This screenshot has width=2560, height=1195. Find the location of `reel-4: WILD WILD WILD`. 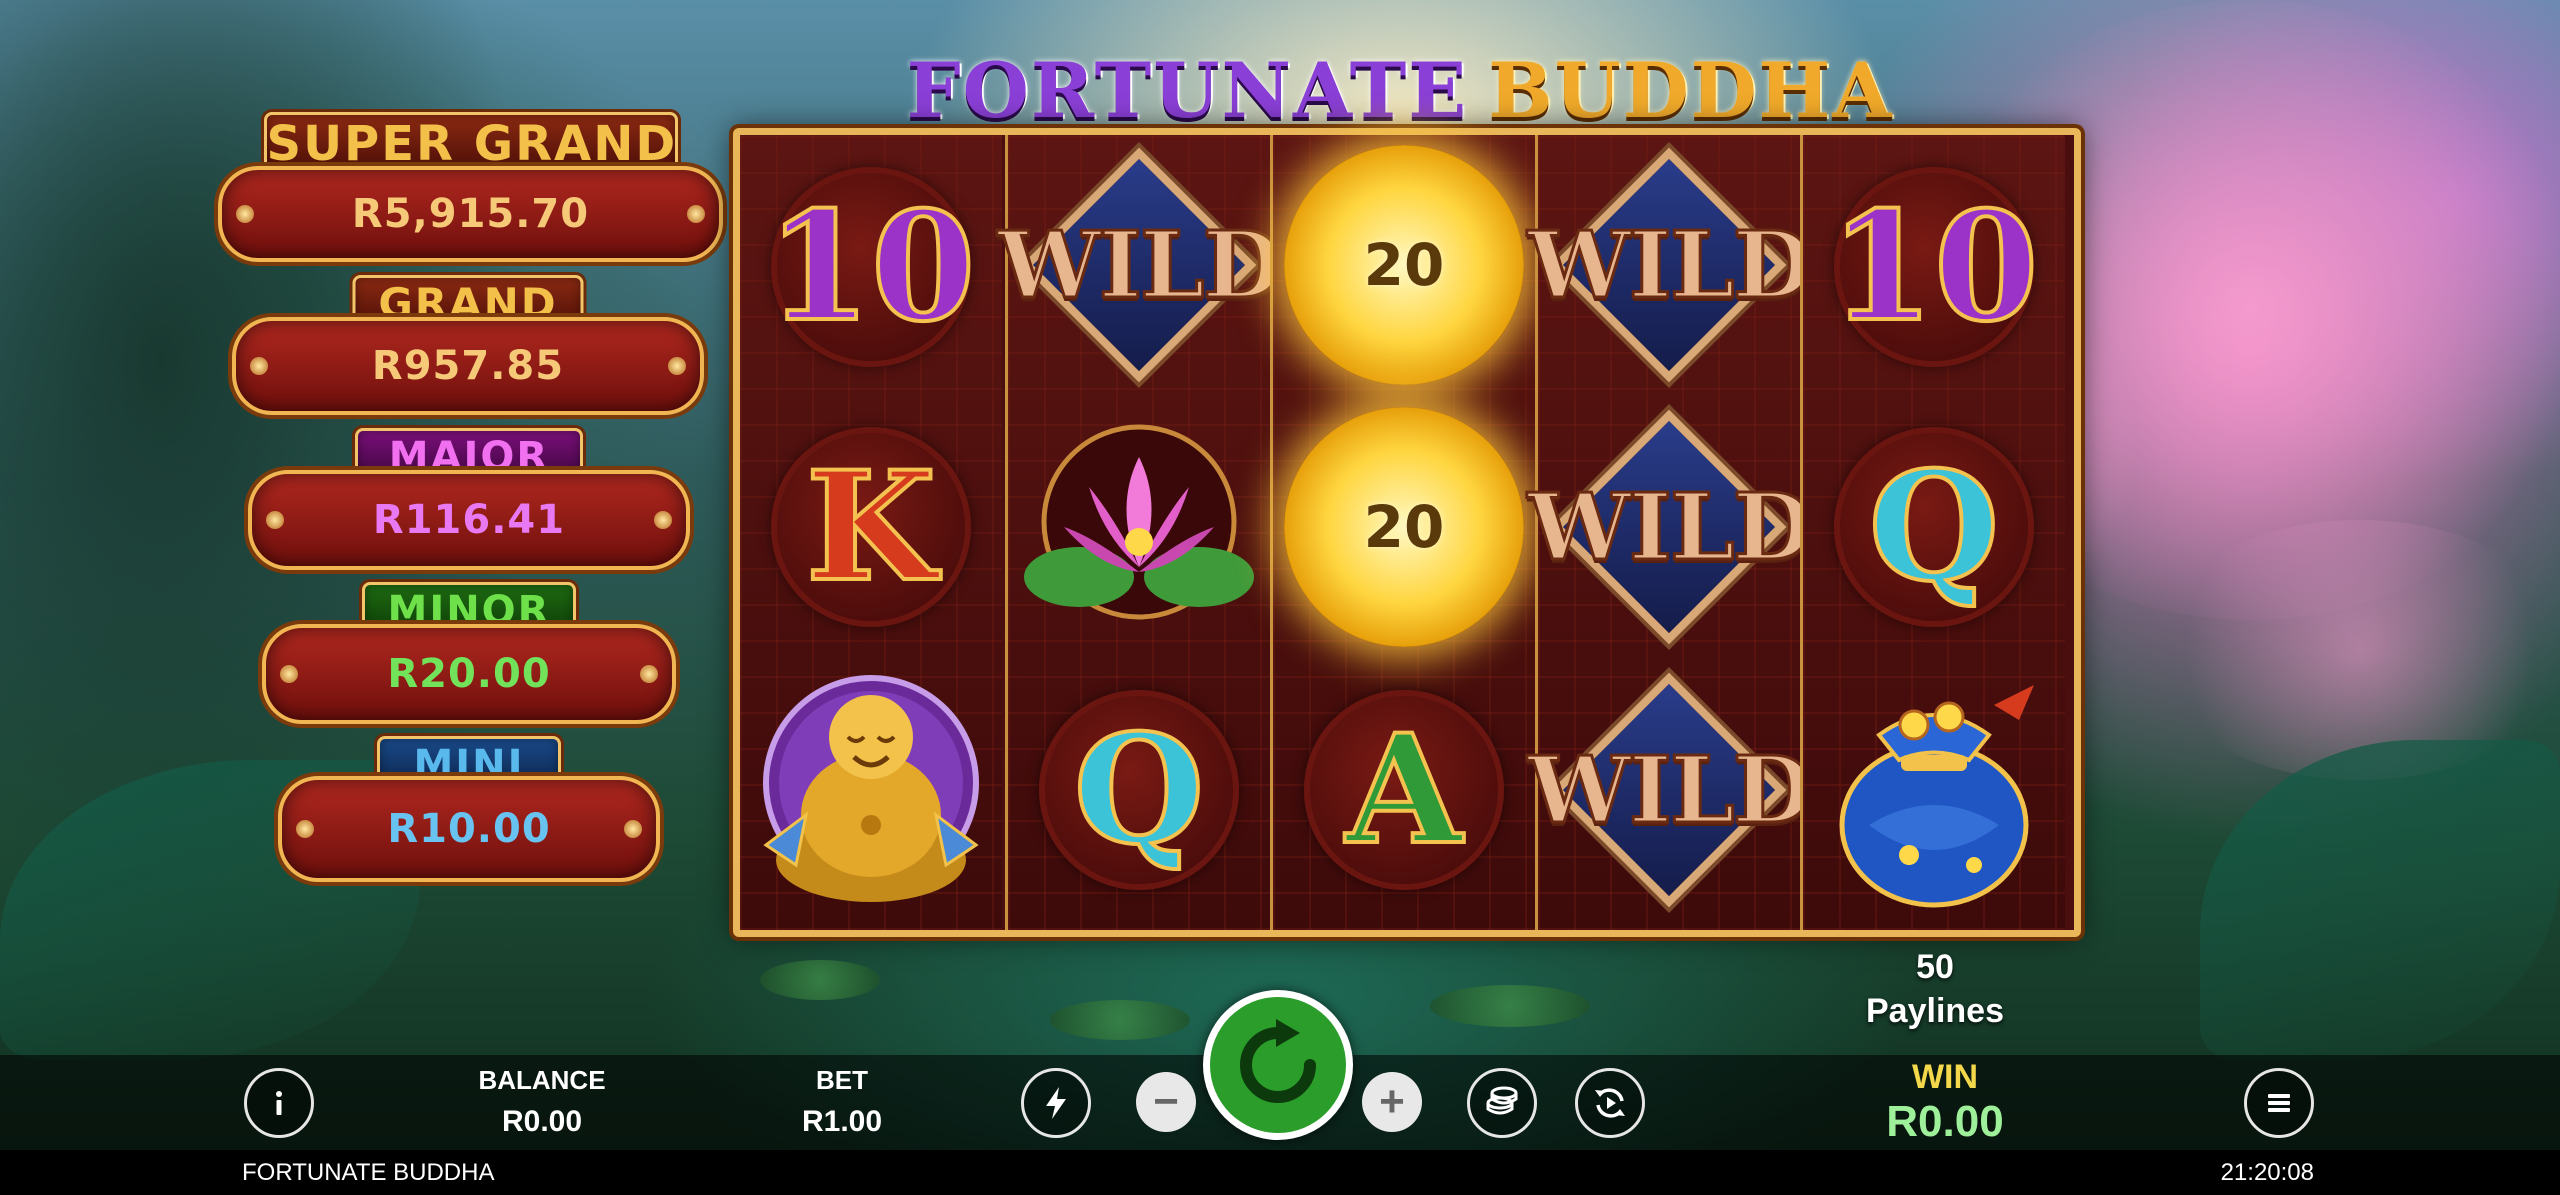

reel-4: WILD WILD WILD is located at coordinates (1670, 532).